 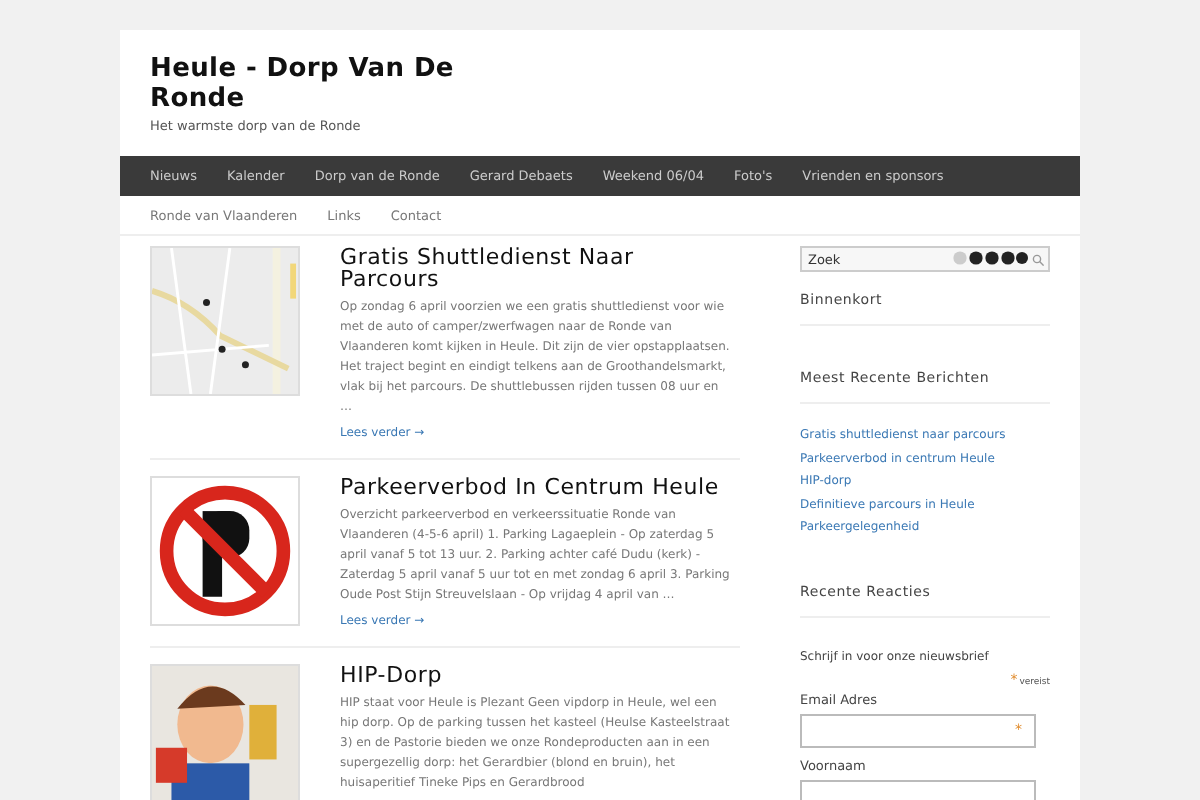 I want to click on dots-icon, so click(x=990, y=258).